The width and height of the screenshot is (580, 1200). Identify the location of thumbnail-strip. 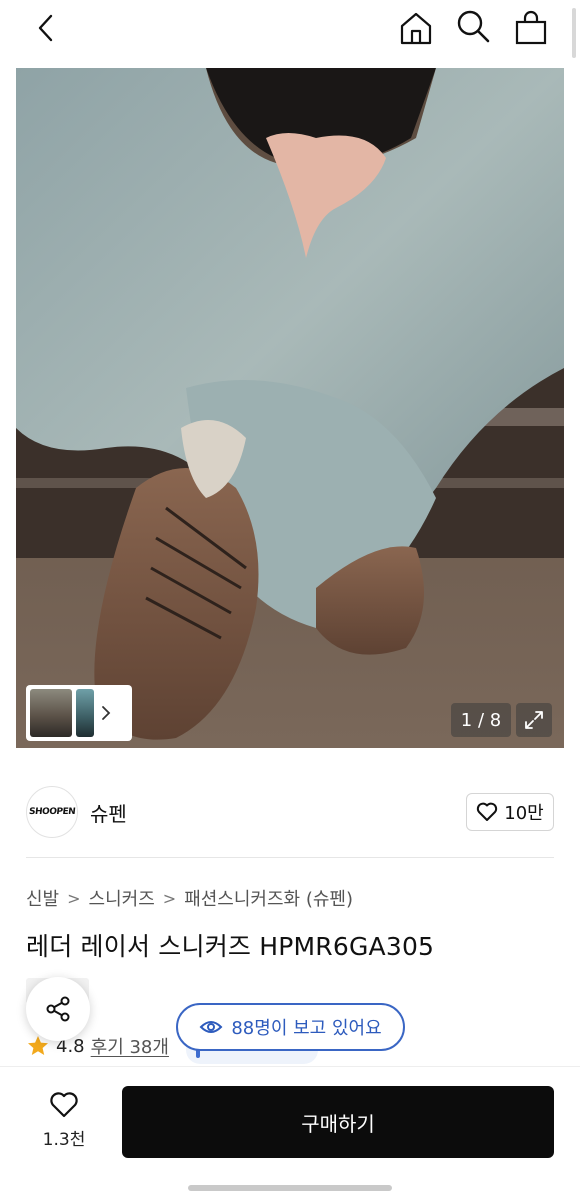
(79, 713).